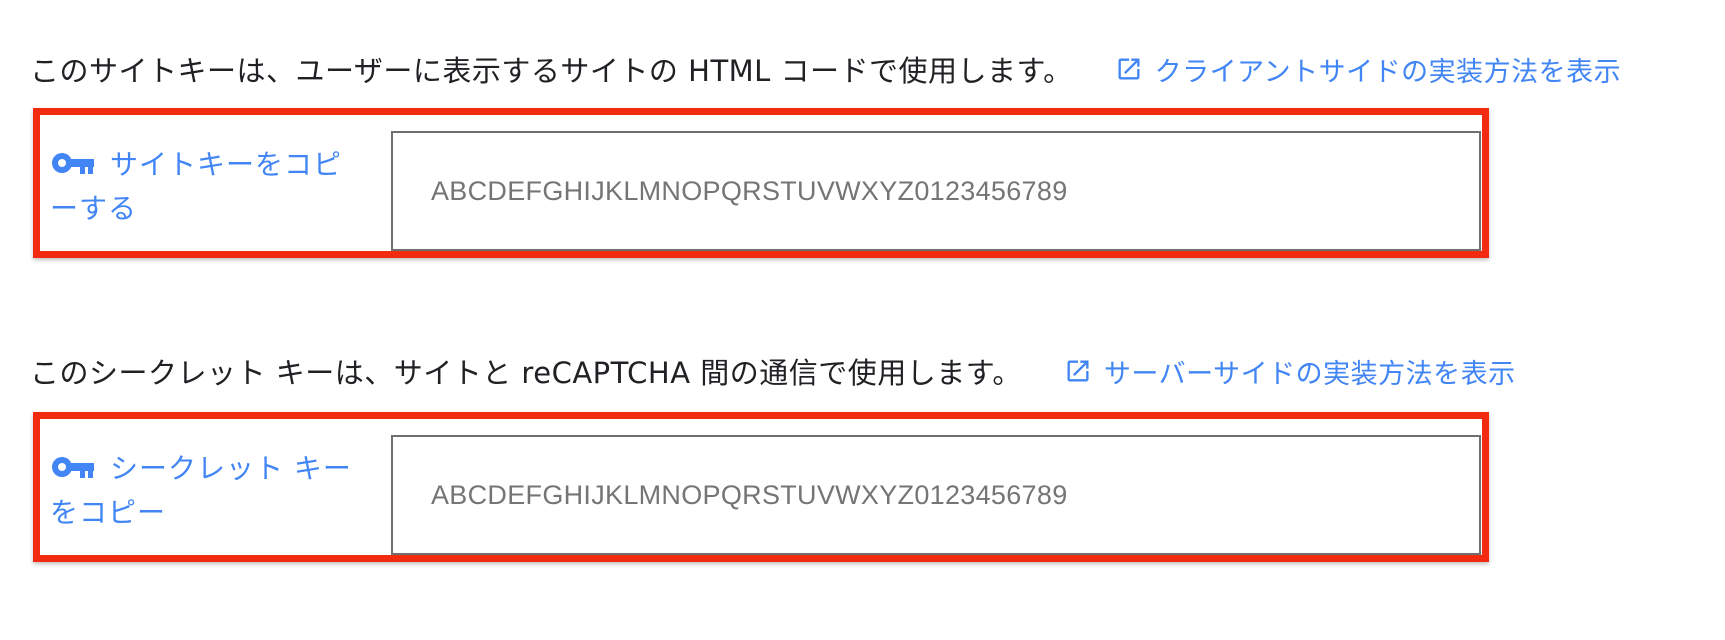  What do you see at coordinates (749, 494) in the screenshot?
I see `secret-key-value: ABCDEFGHIJKLMNOPQRSTUVWXYZ0123456789` at bounding box center [749, 494].